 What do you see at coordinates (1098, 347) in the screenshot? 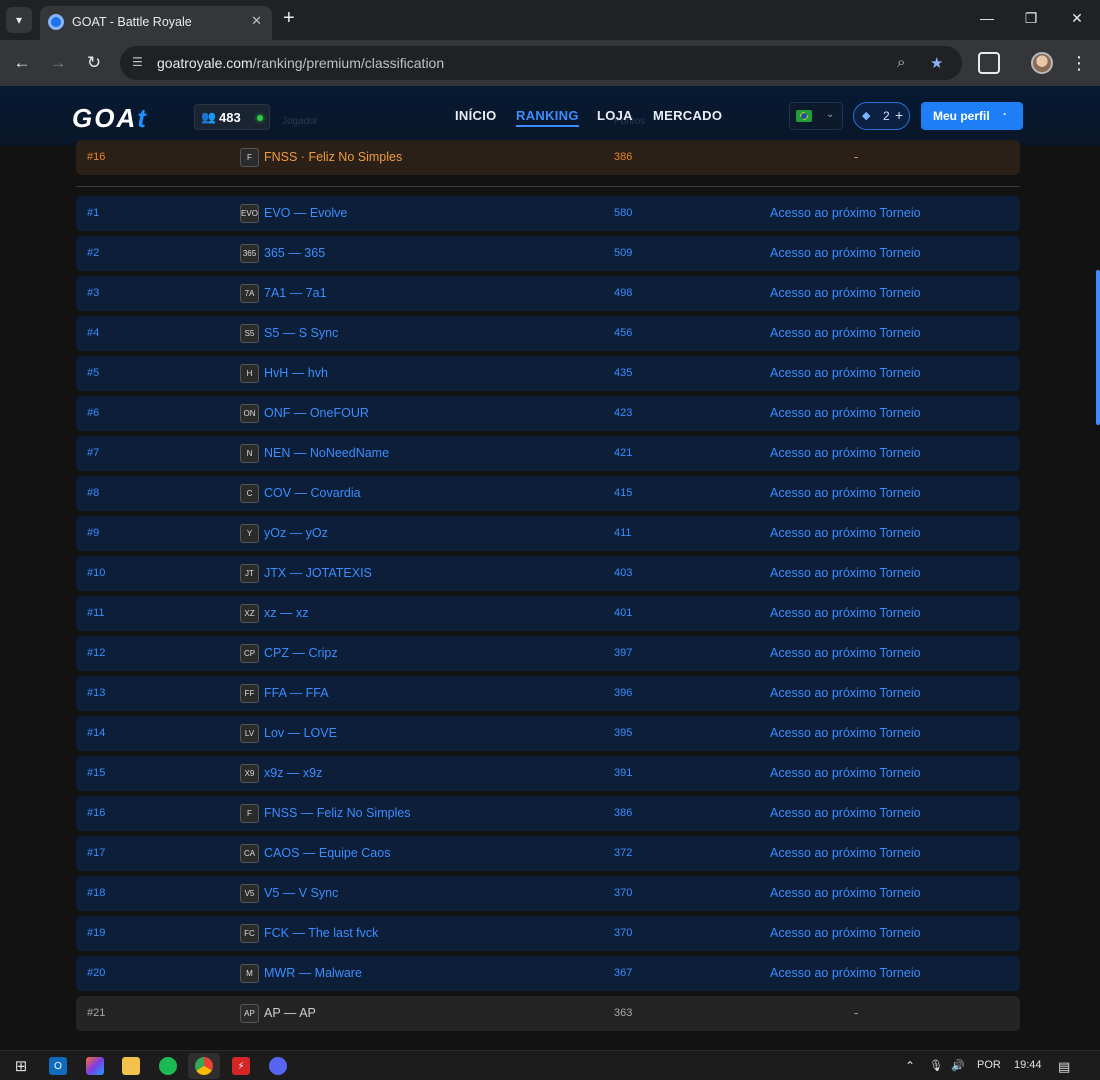
I see `scrollbar-thumb` at bounding box center [1098, 347].